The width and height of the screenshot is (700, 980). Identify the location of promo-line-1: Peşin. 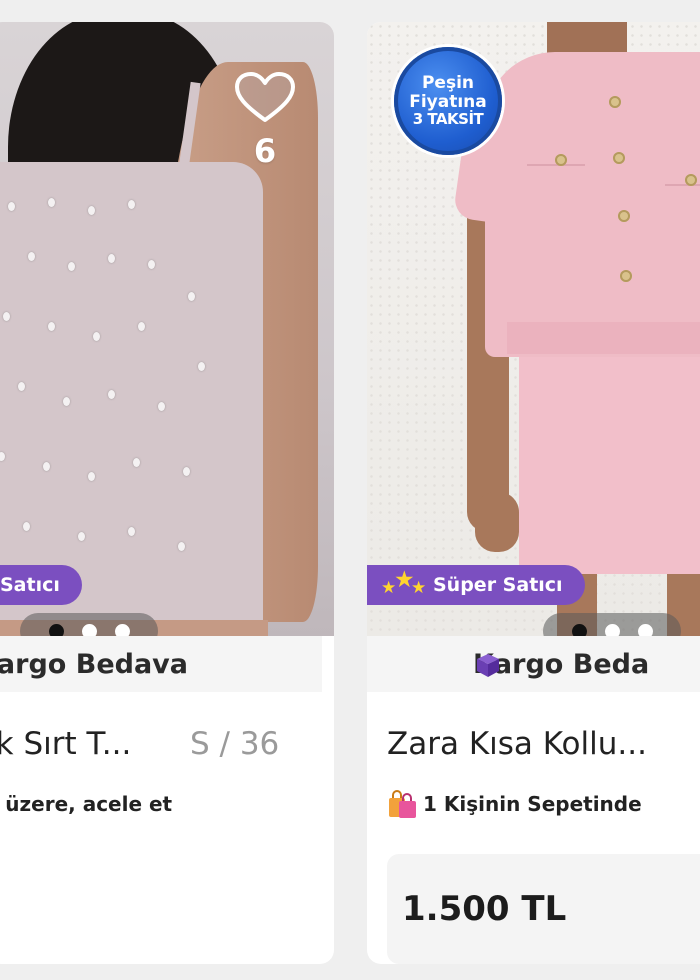
(448, 83).